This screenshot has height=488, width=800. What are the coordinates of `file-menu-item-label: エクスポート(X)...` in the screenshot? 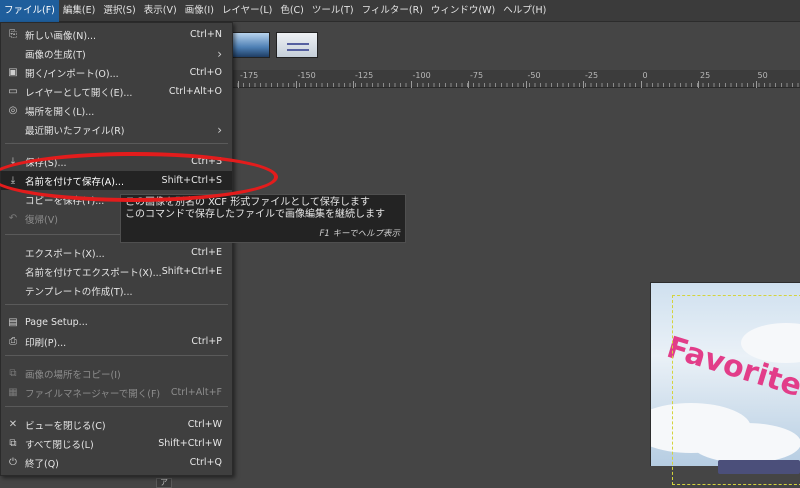 It's located at (65, 254).